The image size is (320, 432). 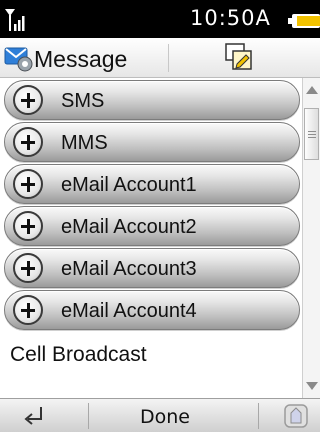 I want to click on header-divider, so click(x=168, y=58).